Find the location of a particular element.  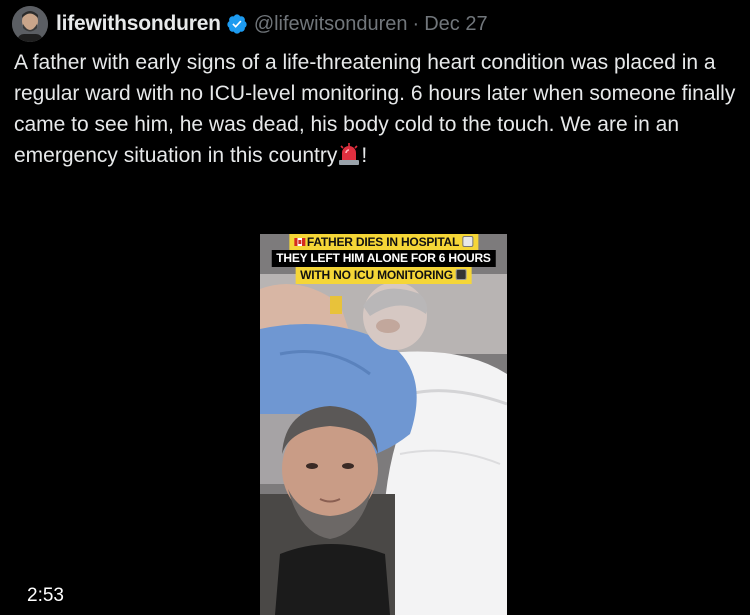

verified-badge-icon is located at coordinates (237, 24).